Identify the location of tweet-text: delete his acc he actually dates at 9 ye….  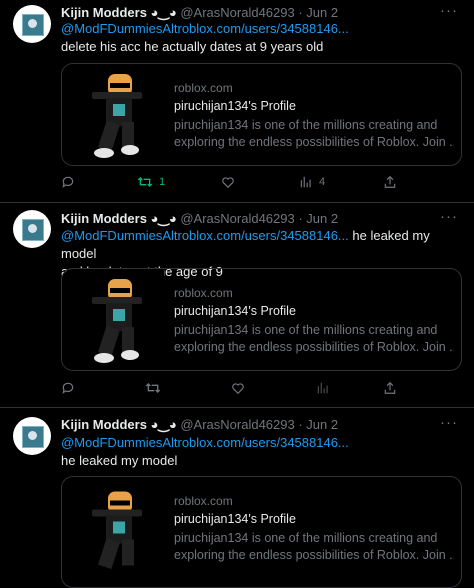
(192, 46).